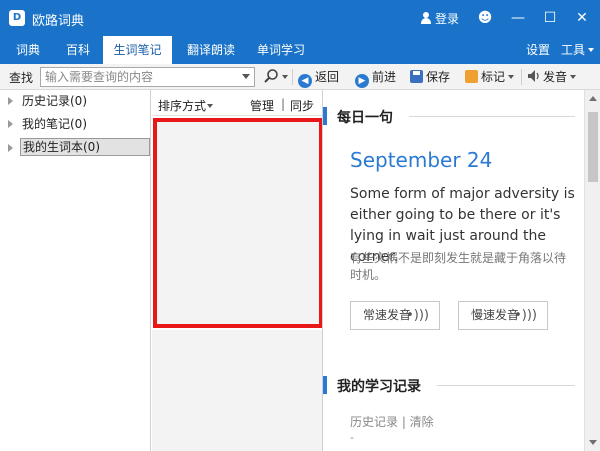 This screenshot has width=600, height=451. What do you see at coordinates (421, 160) in the screenshot?
I see `daily-date: September 24` at bounding box center [421, 160].